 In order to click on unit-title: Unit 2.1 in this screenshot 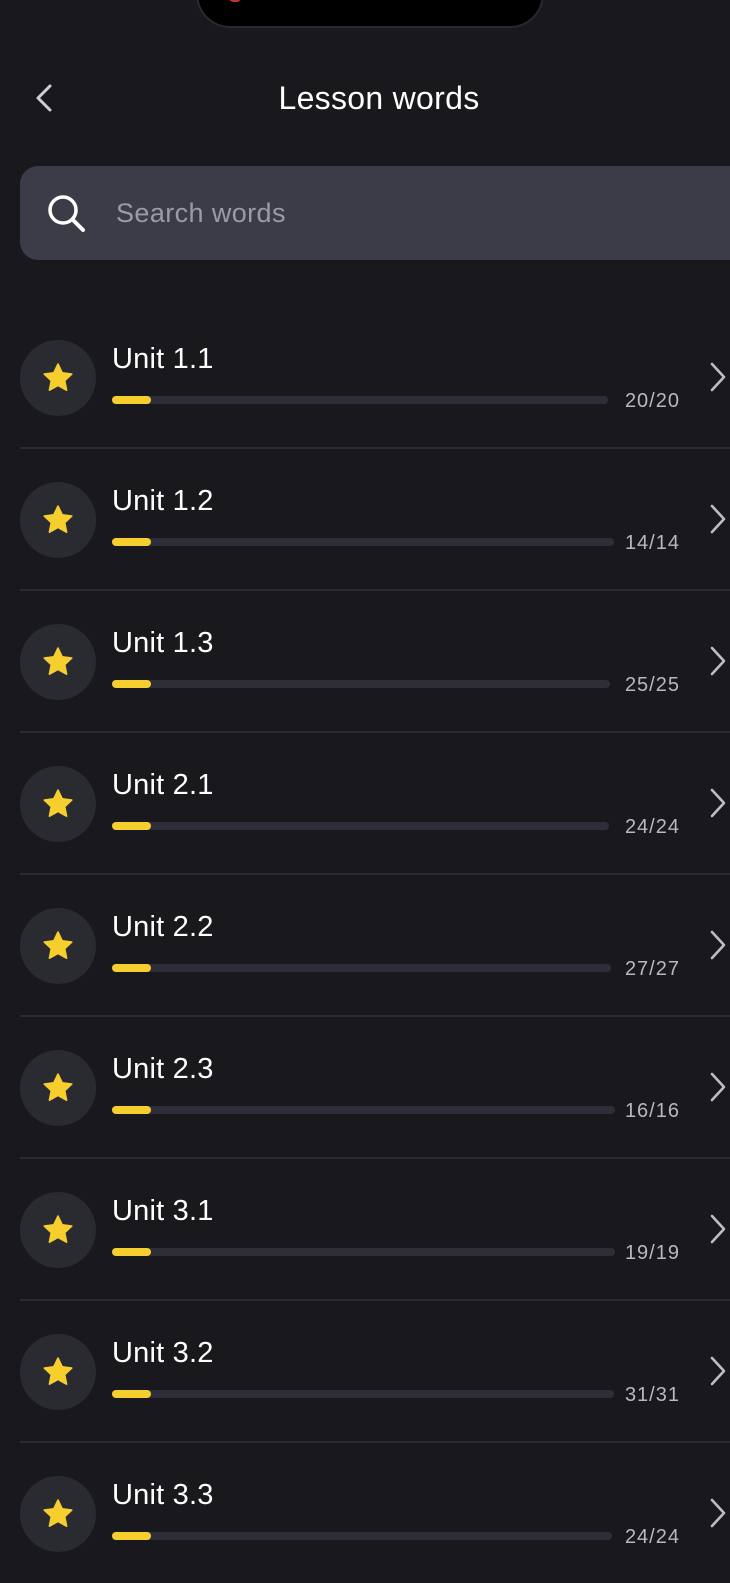, I will do `click(163, 785)`.